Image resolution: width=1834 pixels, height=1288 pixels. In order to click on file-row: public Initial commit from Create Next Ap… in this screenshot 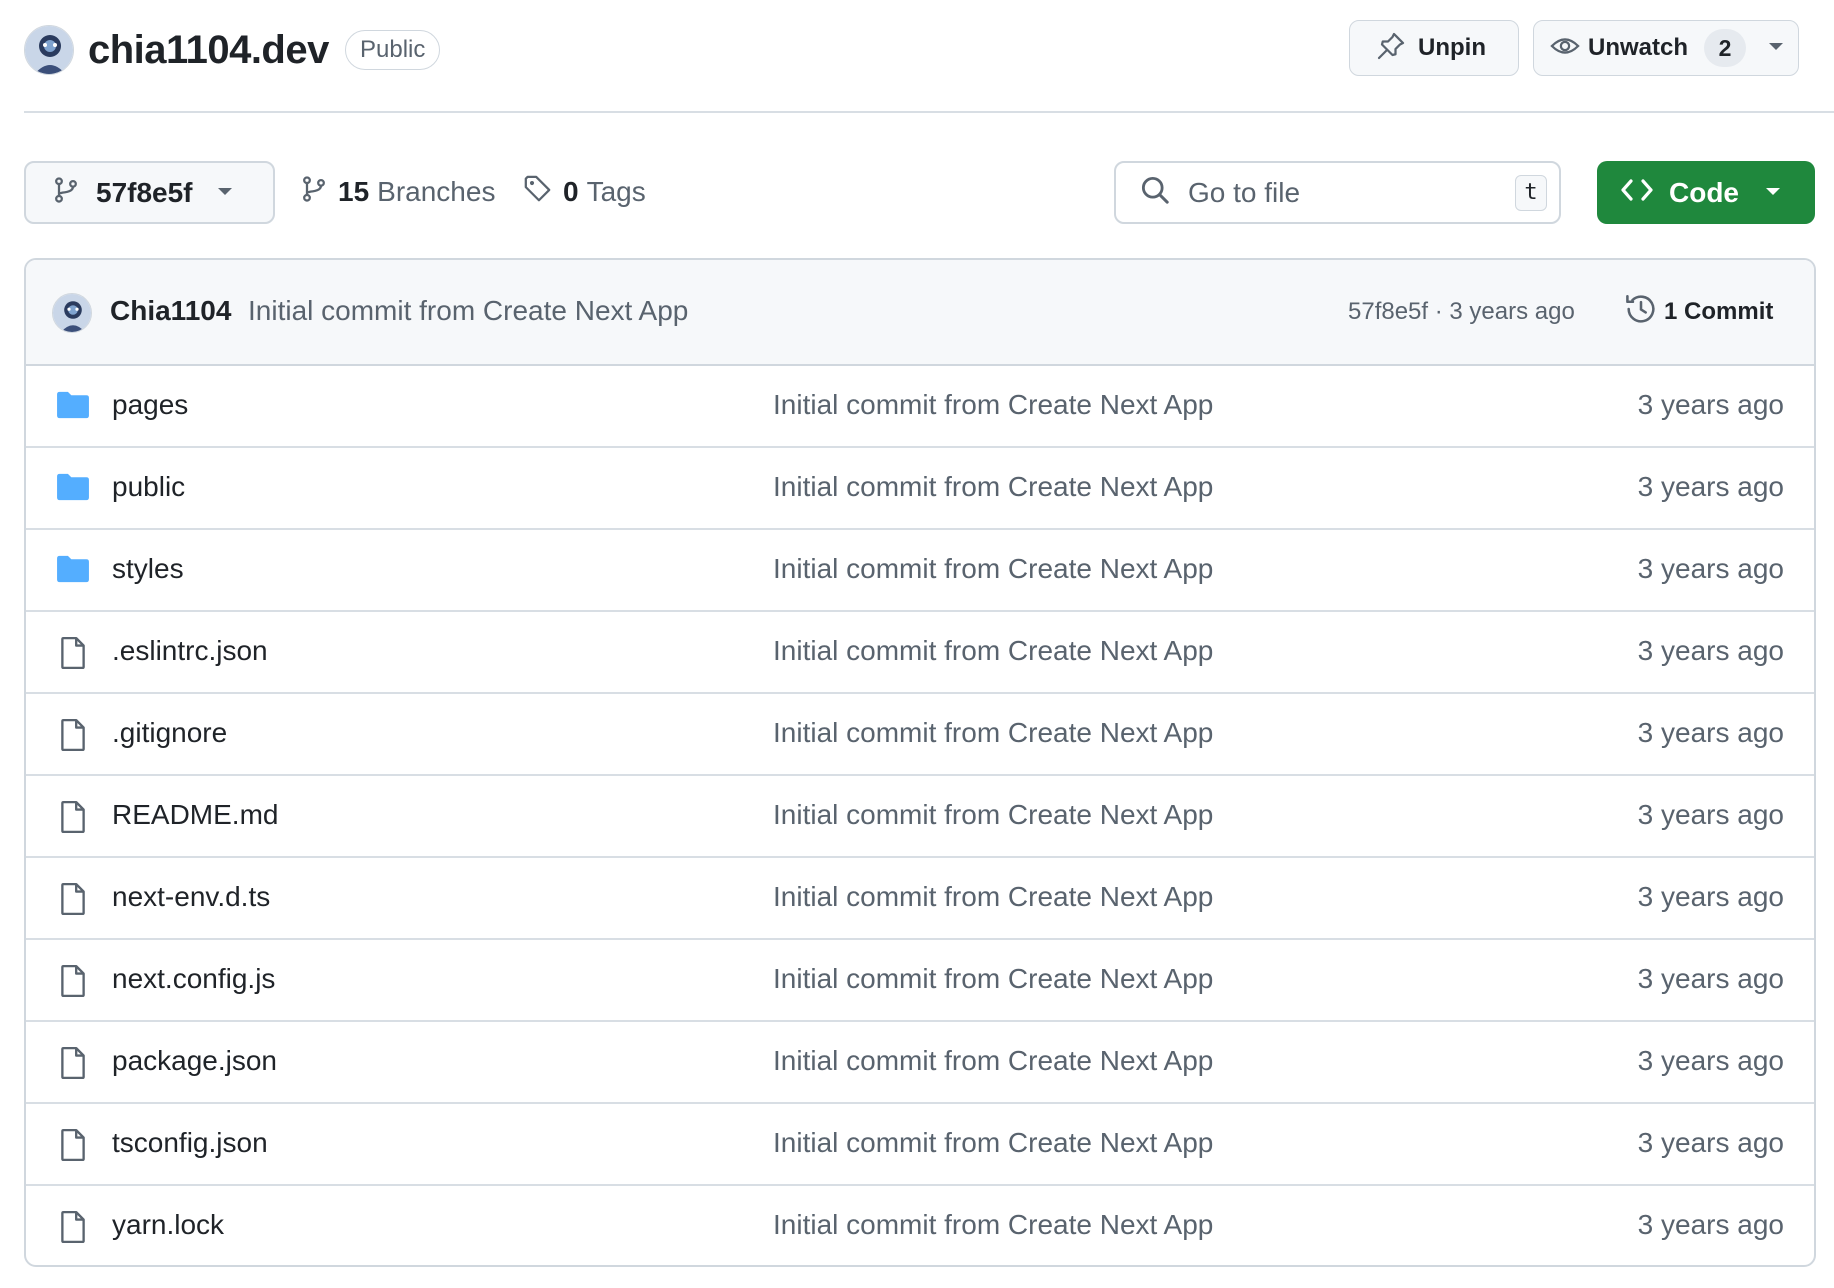, I will do `click(920, 489)`.